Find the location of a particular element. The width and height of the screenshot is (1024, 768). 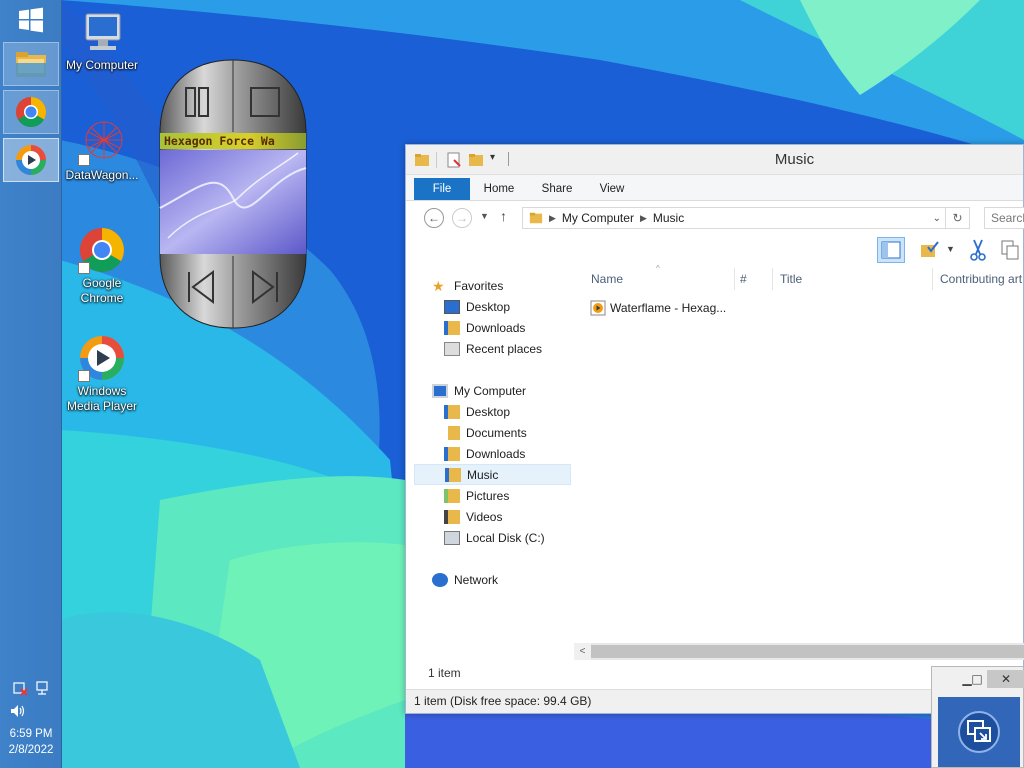

close-button: ✕ is located at coordinates (1005, 679).